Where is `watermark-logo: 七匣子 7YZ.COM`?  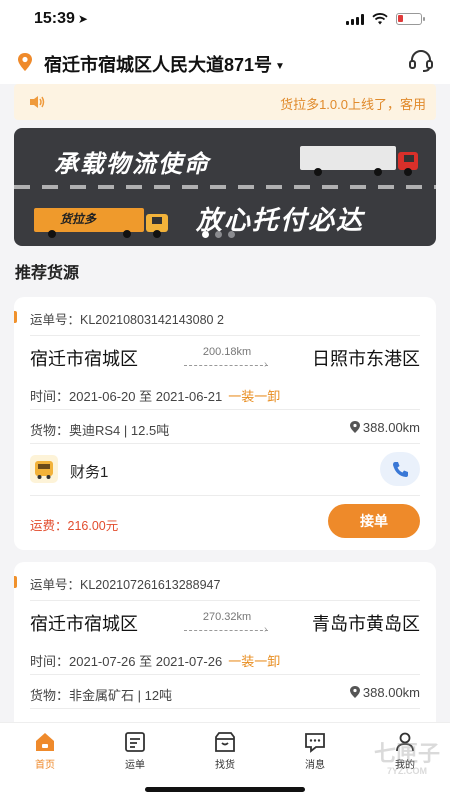
watermark-logo: 七匣子 7YZ.COM is located at coordinates (406, 758).